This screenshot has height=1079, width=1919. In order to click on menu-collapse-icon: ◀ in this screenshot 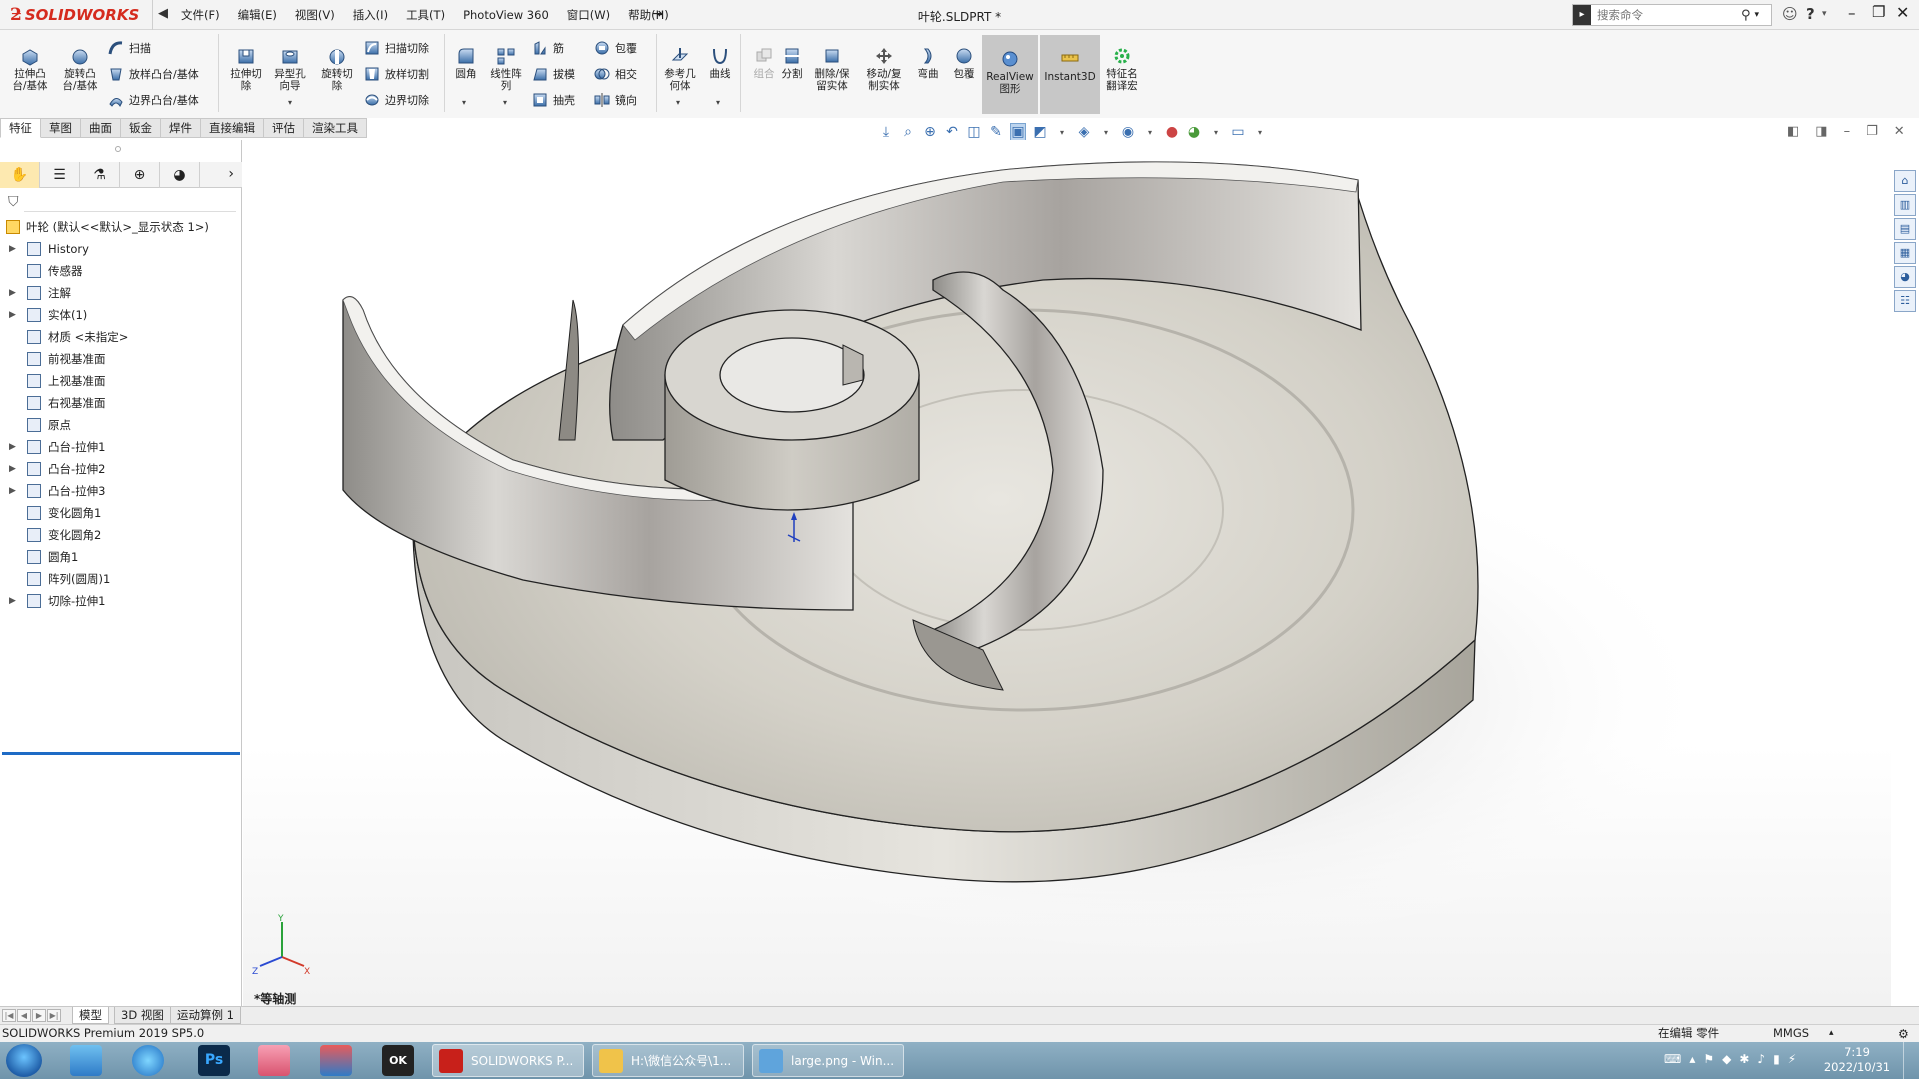, I will do `click(163, 13)`.